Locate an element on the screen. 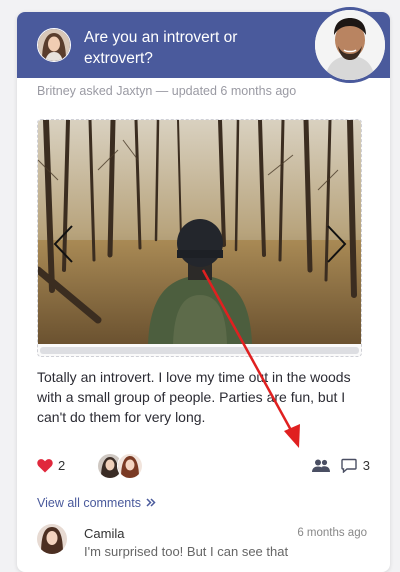 The image size is (400, 572). like-count: 2 is located at coordinates (62, 465).